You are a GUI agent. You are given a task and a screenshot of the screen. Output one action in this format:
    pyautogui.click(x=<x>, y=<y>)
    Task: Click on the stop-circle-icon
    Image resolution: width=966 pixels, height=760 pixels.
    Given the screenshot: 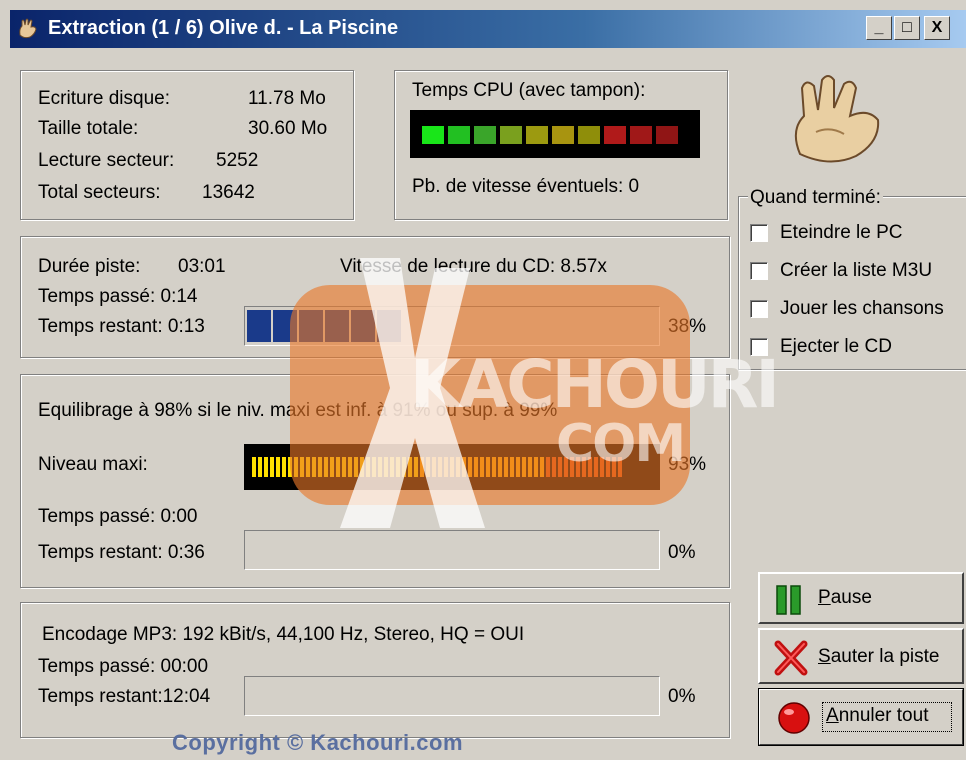 What is the action you would take?
    pyautogui.click(x=794, y=718)
    